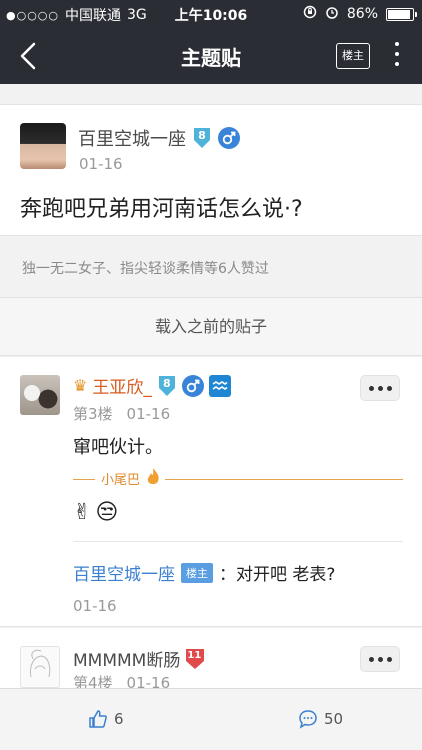 The image size is (422, 750). I want to click on comment-button: 50, so click(320, 719).